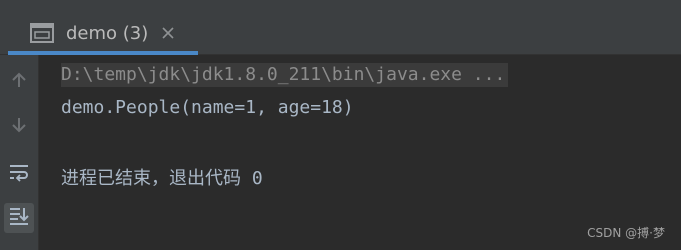  What do you see at coordinates (107, 33) in the screenshot?
I see `tab-label: demo (3)` at bounding box center [107, 33].